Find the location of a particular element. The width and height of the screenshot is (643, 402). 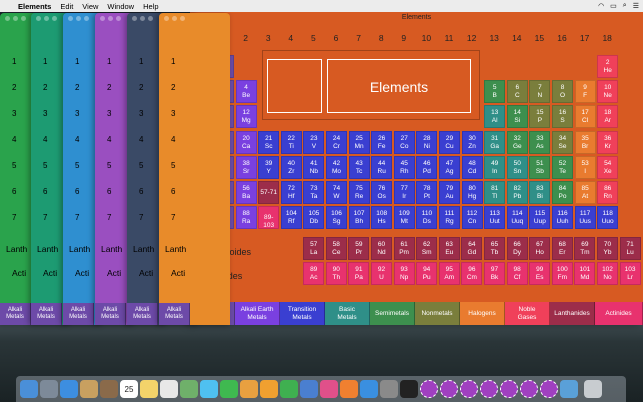

element-cell: 107 Bh is located at coordinates (359, 218).